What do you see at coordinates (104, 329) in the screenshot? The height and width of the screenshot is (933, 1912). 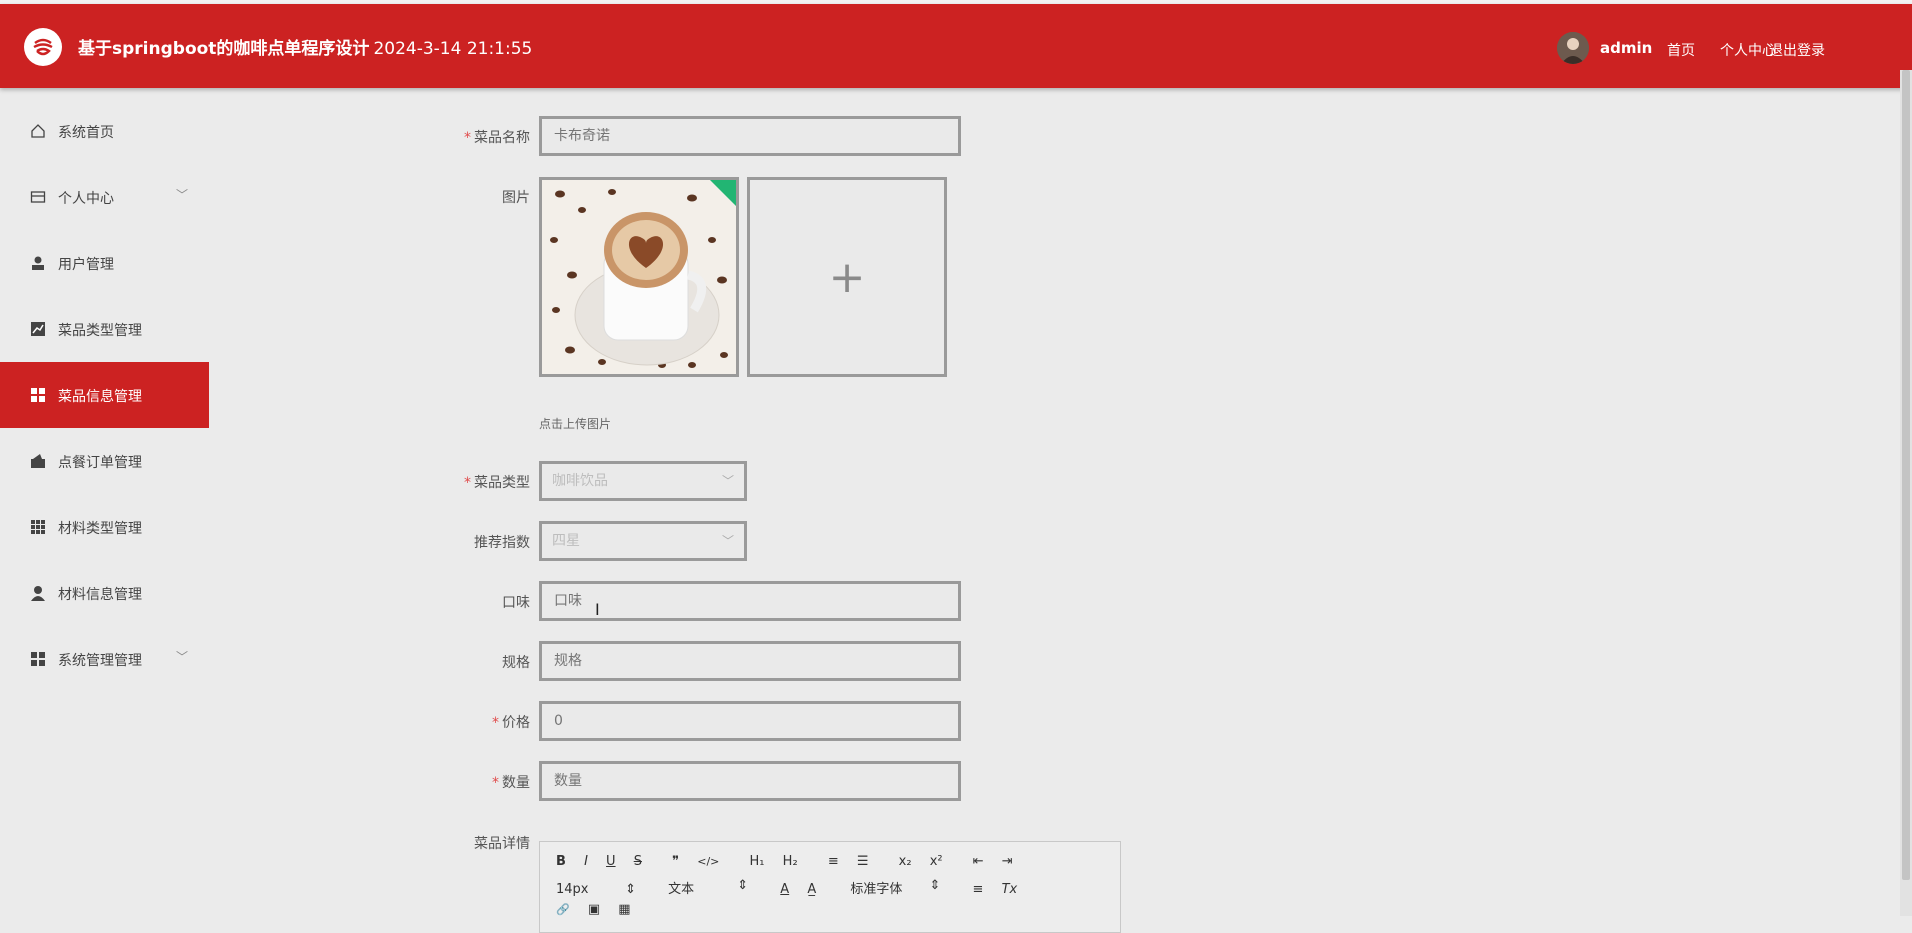 I see `sidebar-item-dish-types: 菜品类型管理` at bounding box center [104, 329].